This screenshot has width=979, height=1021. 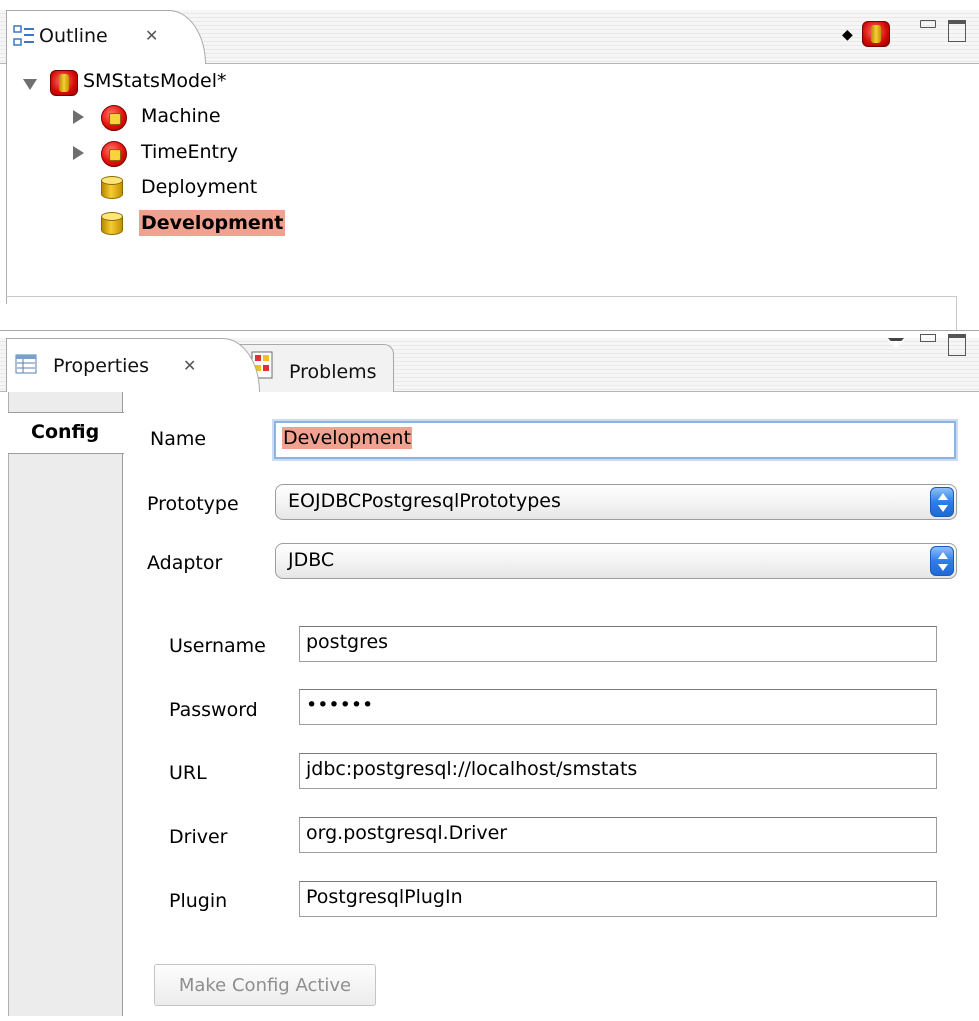 I want to click on tree-item-development: Development, so click(x=200, y=226).